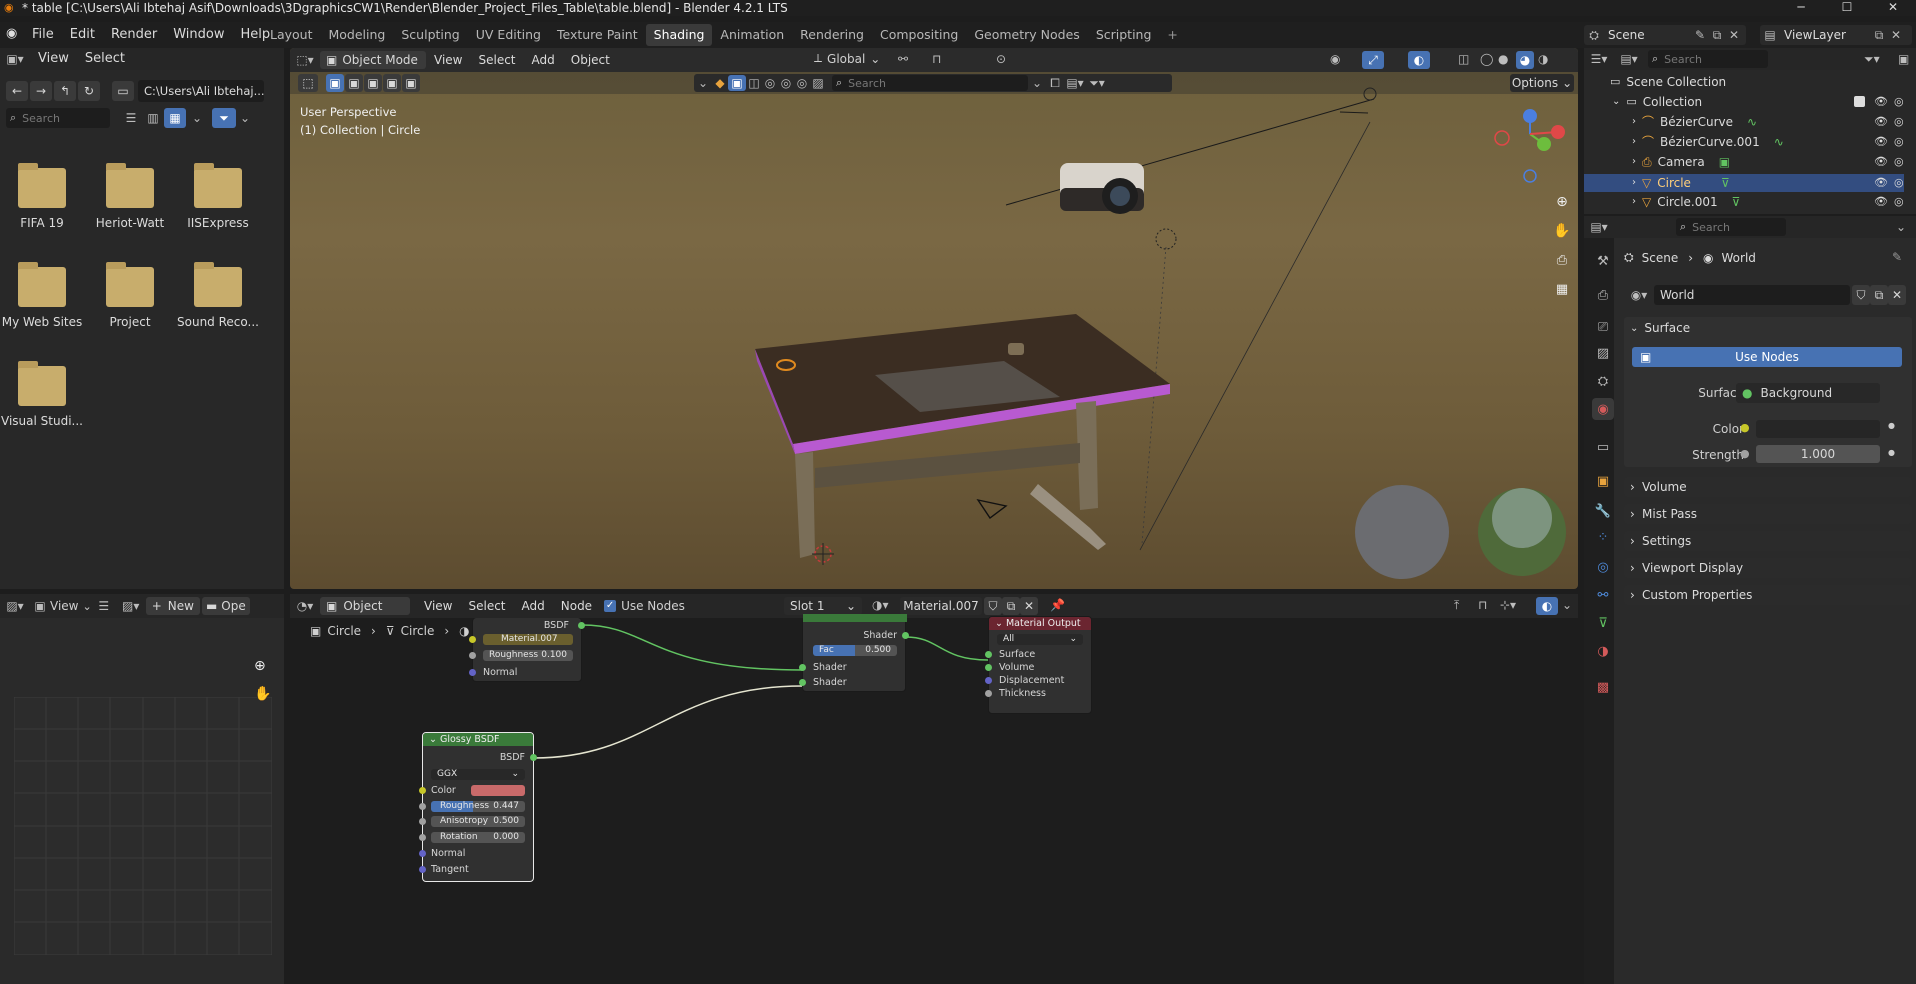  What do you see at coordinates (498, 790) in the screenshot?
I see `color-swatch` at bounding box center [498, 790].